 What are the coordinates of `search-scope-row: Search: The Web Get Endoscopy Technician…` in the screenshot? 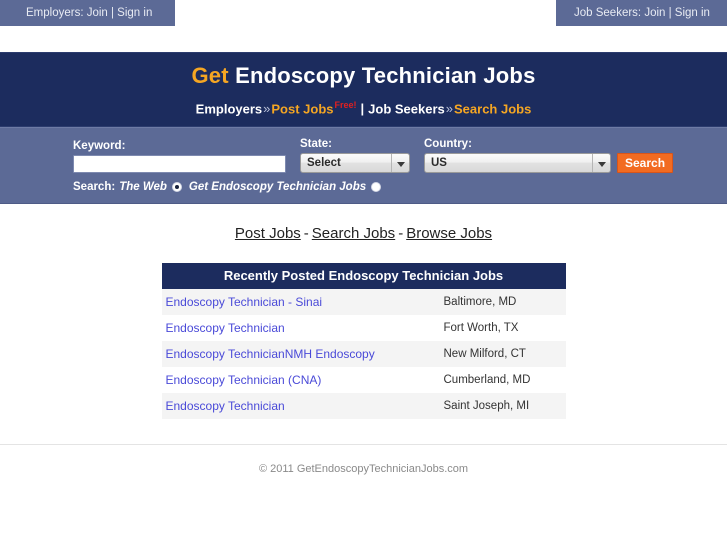 It's located at (400, 187).